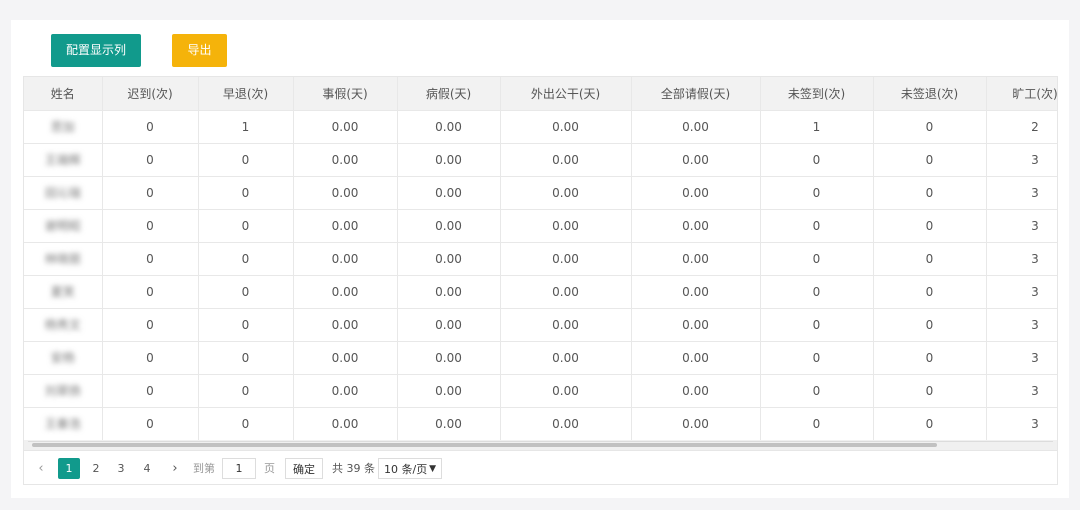 Image resolution: width=1080 pixels, height=510 pixels. I want to click on page-unit-label: 页, so click(269, 468).